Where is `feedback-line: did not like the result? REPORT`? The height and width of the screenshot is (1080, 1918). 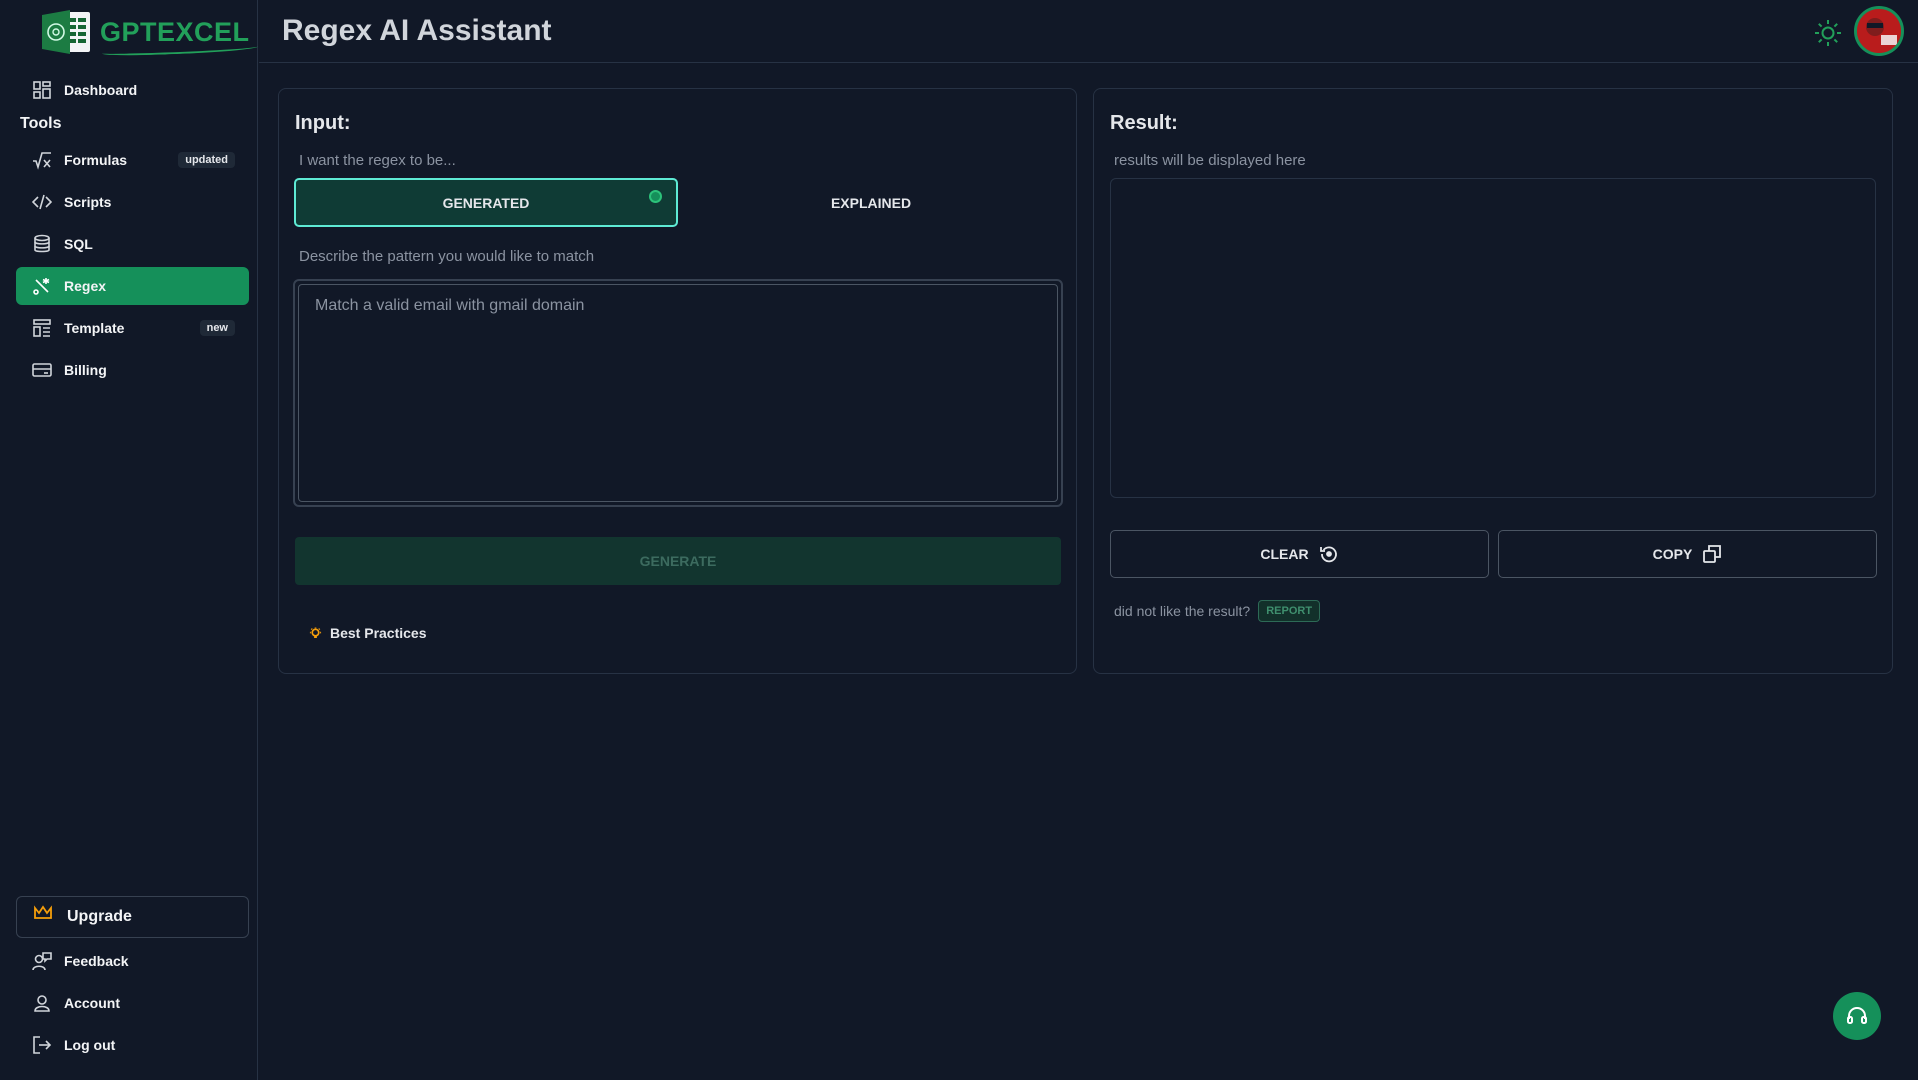 feedback-line: did not like the result? REPORT is located at coordinates (1217, 611).